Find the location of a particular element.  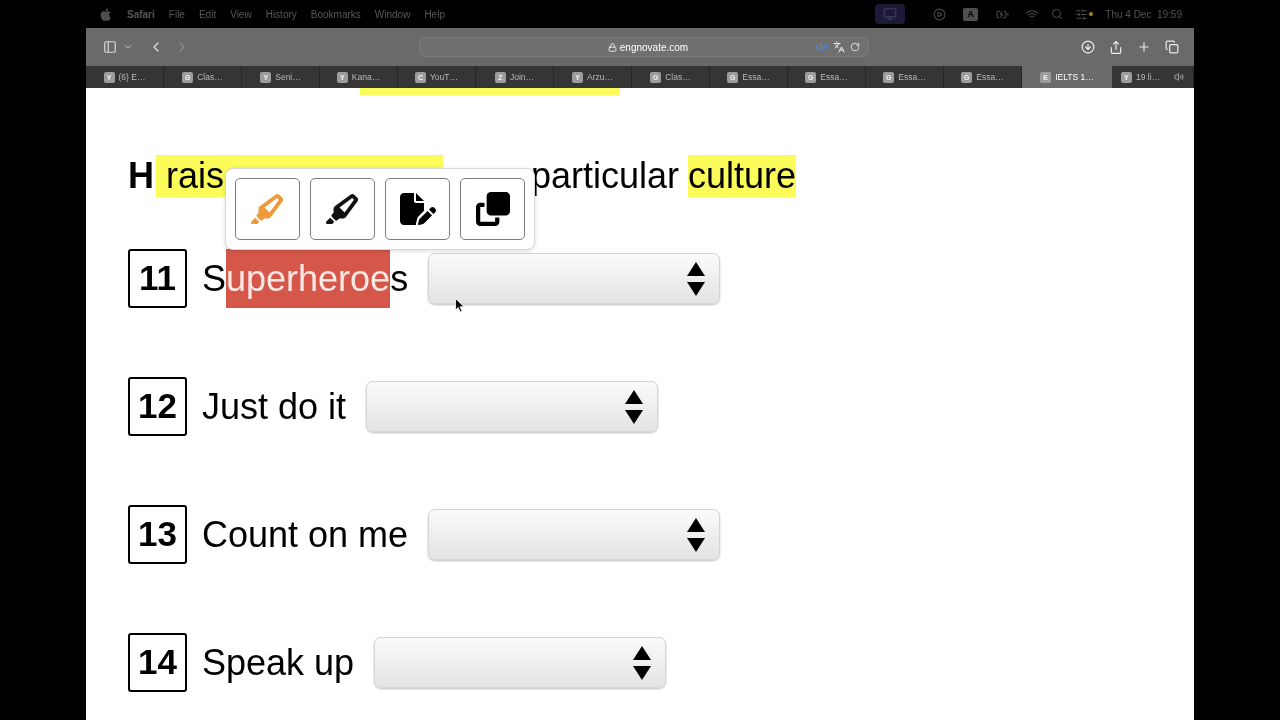

question-number: 11 is located at coordinates (157, 278).